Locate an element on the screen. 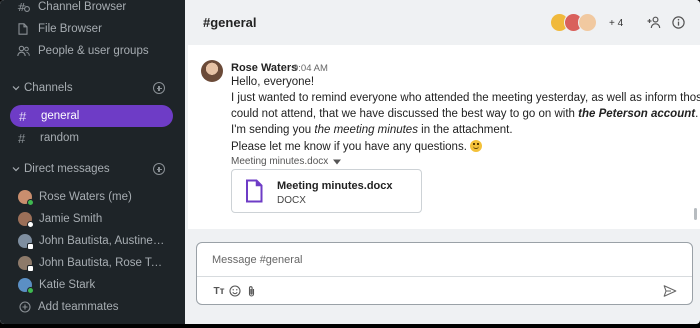  message-text: in the attachment. is located at coordinates (465, 130).